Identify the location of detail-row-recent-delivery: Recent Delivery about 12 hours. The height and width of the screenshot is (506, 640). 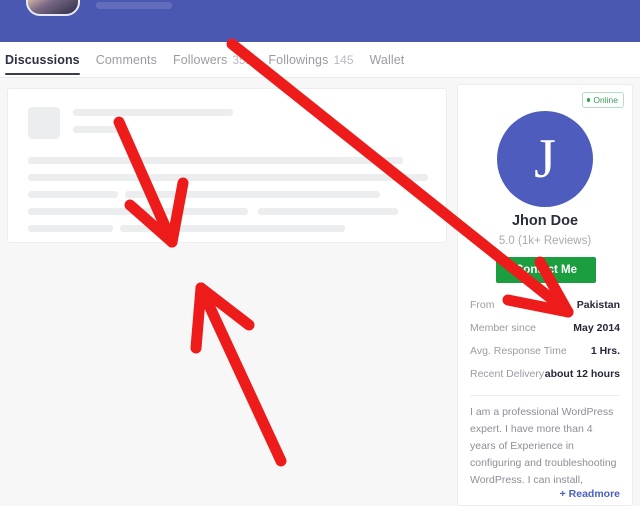
(545, 373).